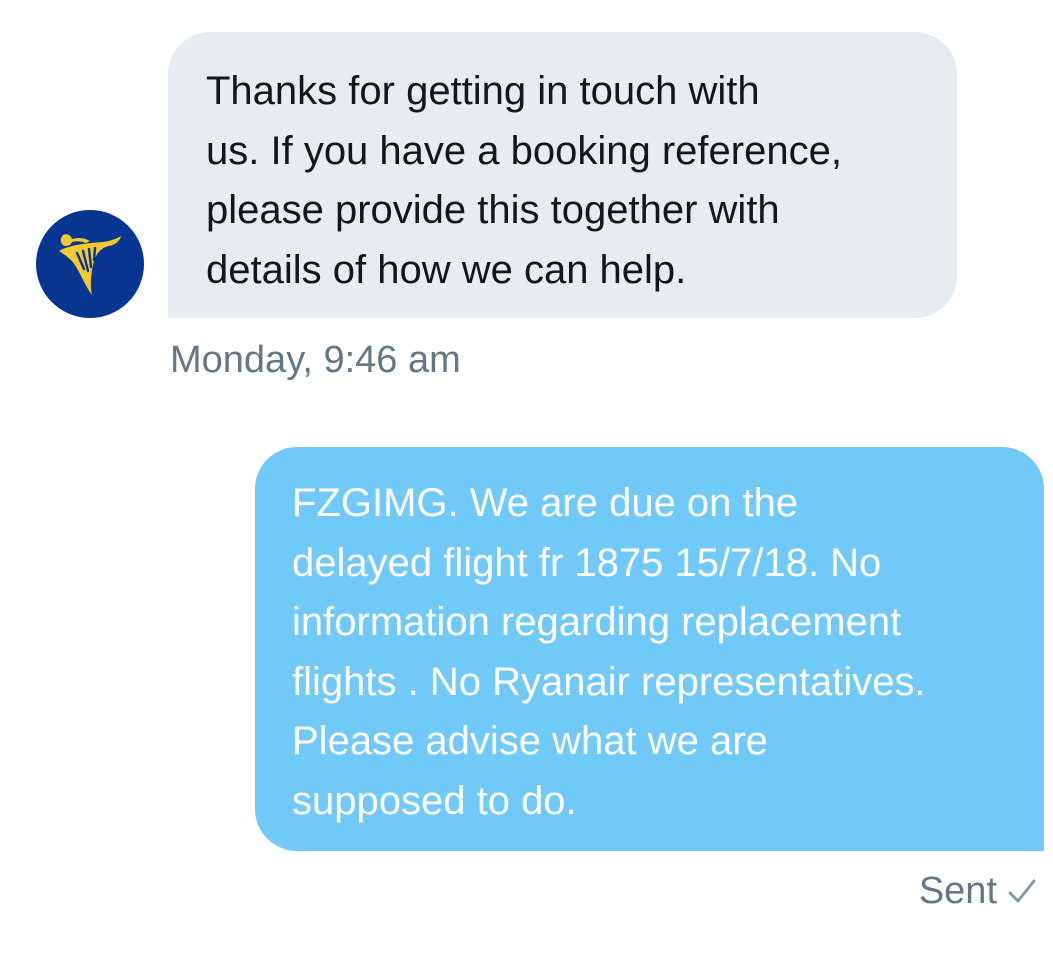 The height and width of the screenshot is (958, 1053). Describe the element at coordinates (957, 891) in the screenshot. I see `sent-status-label: Sent` at that location.